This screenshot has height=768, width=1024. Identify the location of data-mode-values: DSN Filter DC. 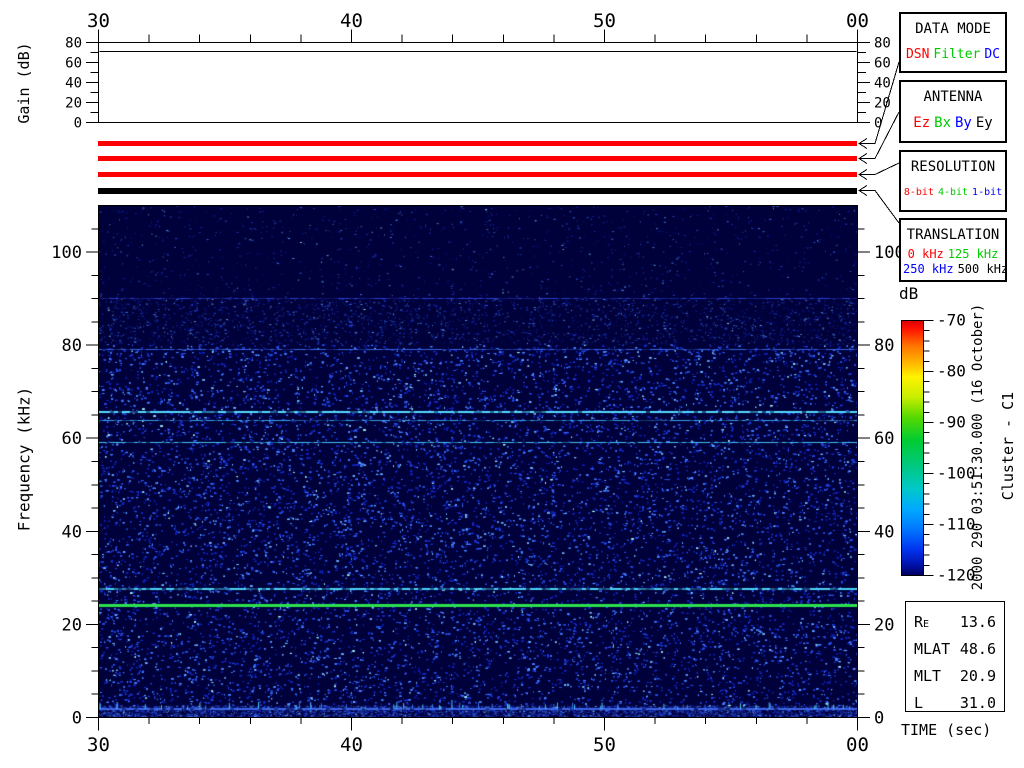
(953, 54).